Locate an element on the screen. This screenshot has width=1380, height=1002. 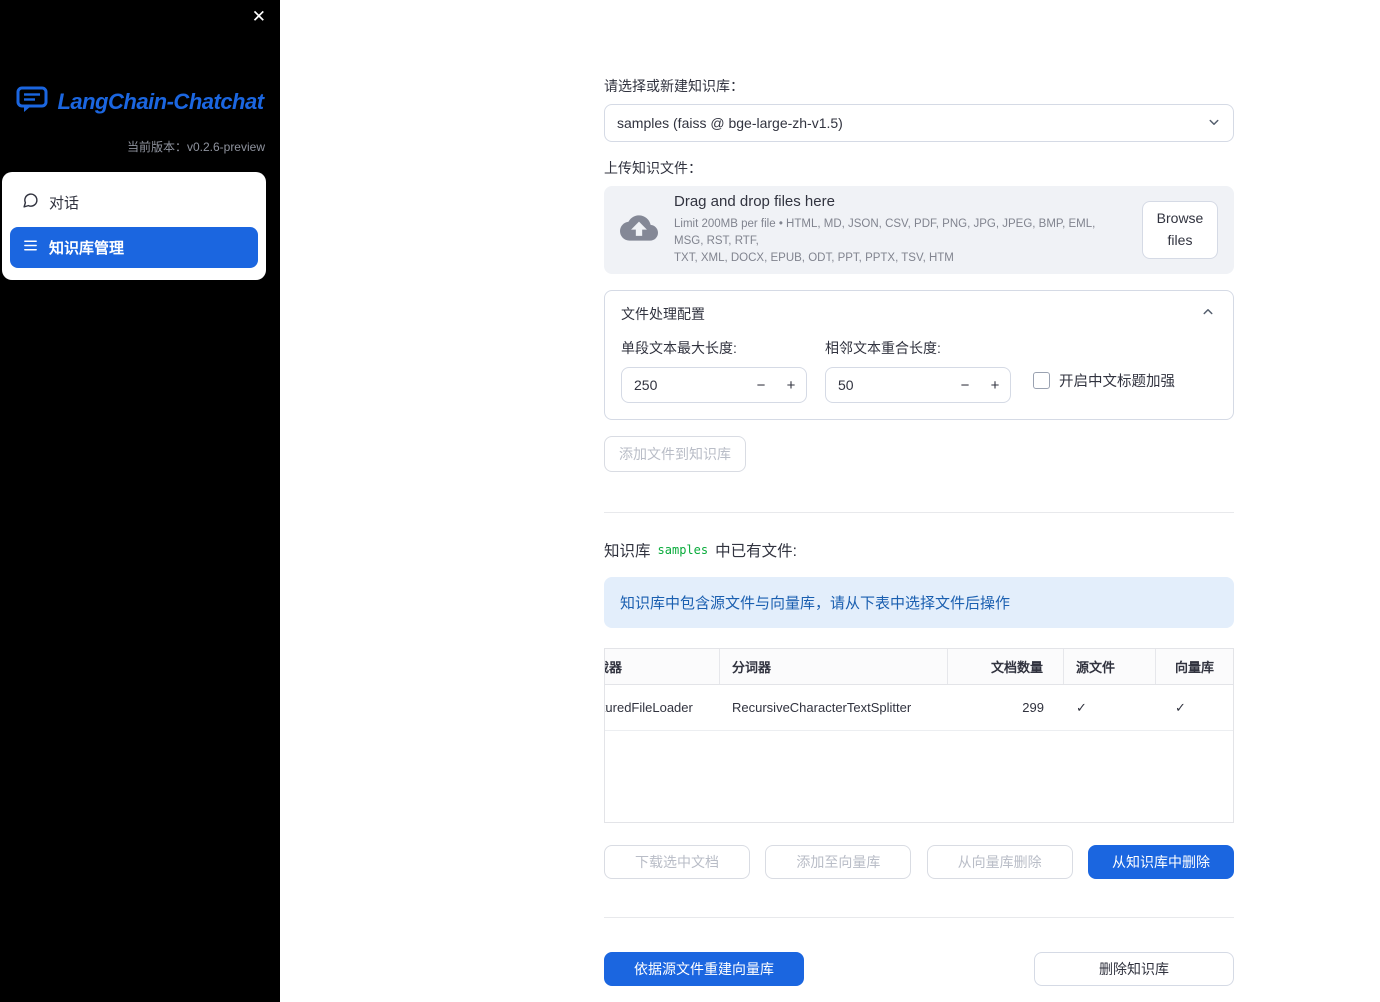
chunk-size-value: 250 is located at coordinates (646, 385).